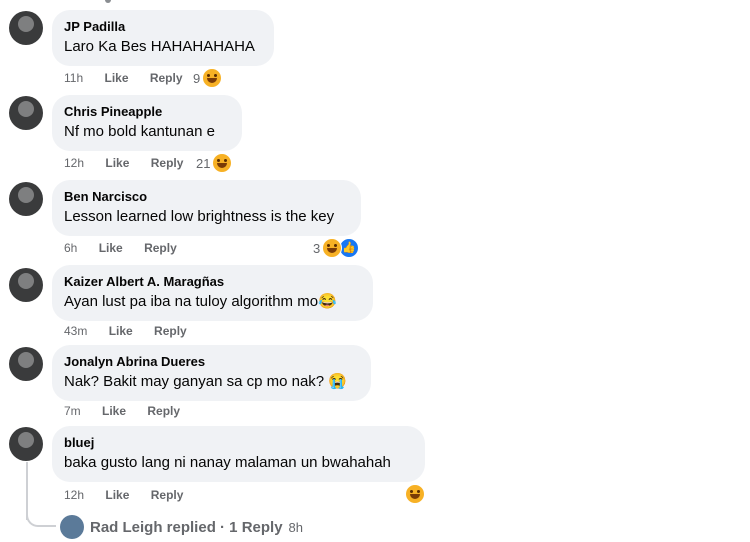  I want to click on reaction-count: 9, so click(197, 78).